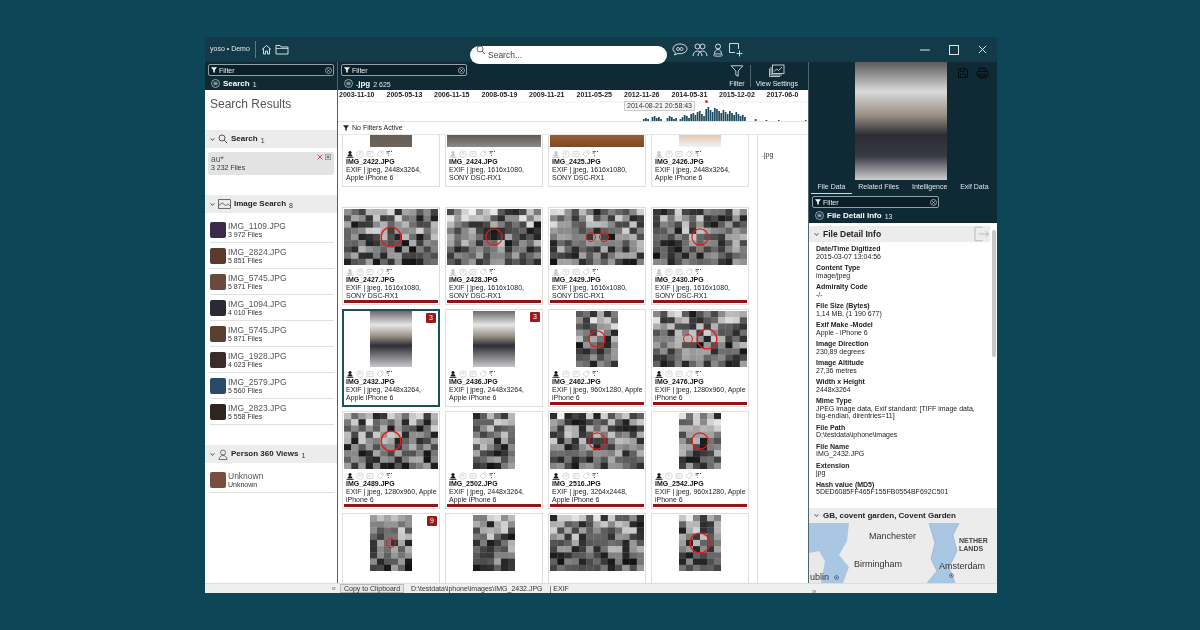 This screenshot has width=1200, height=630. What do you see at coordinates (257, 381) in the screenshot?
I see `file-name: IMG_2579.JPG` at bounding box center [257, 381].